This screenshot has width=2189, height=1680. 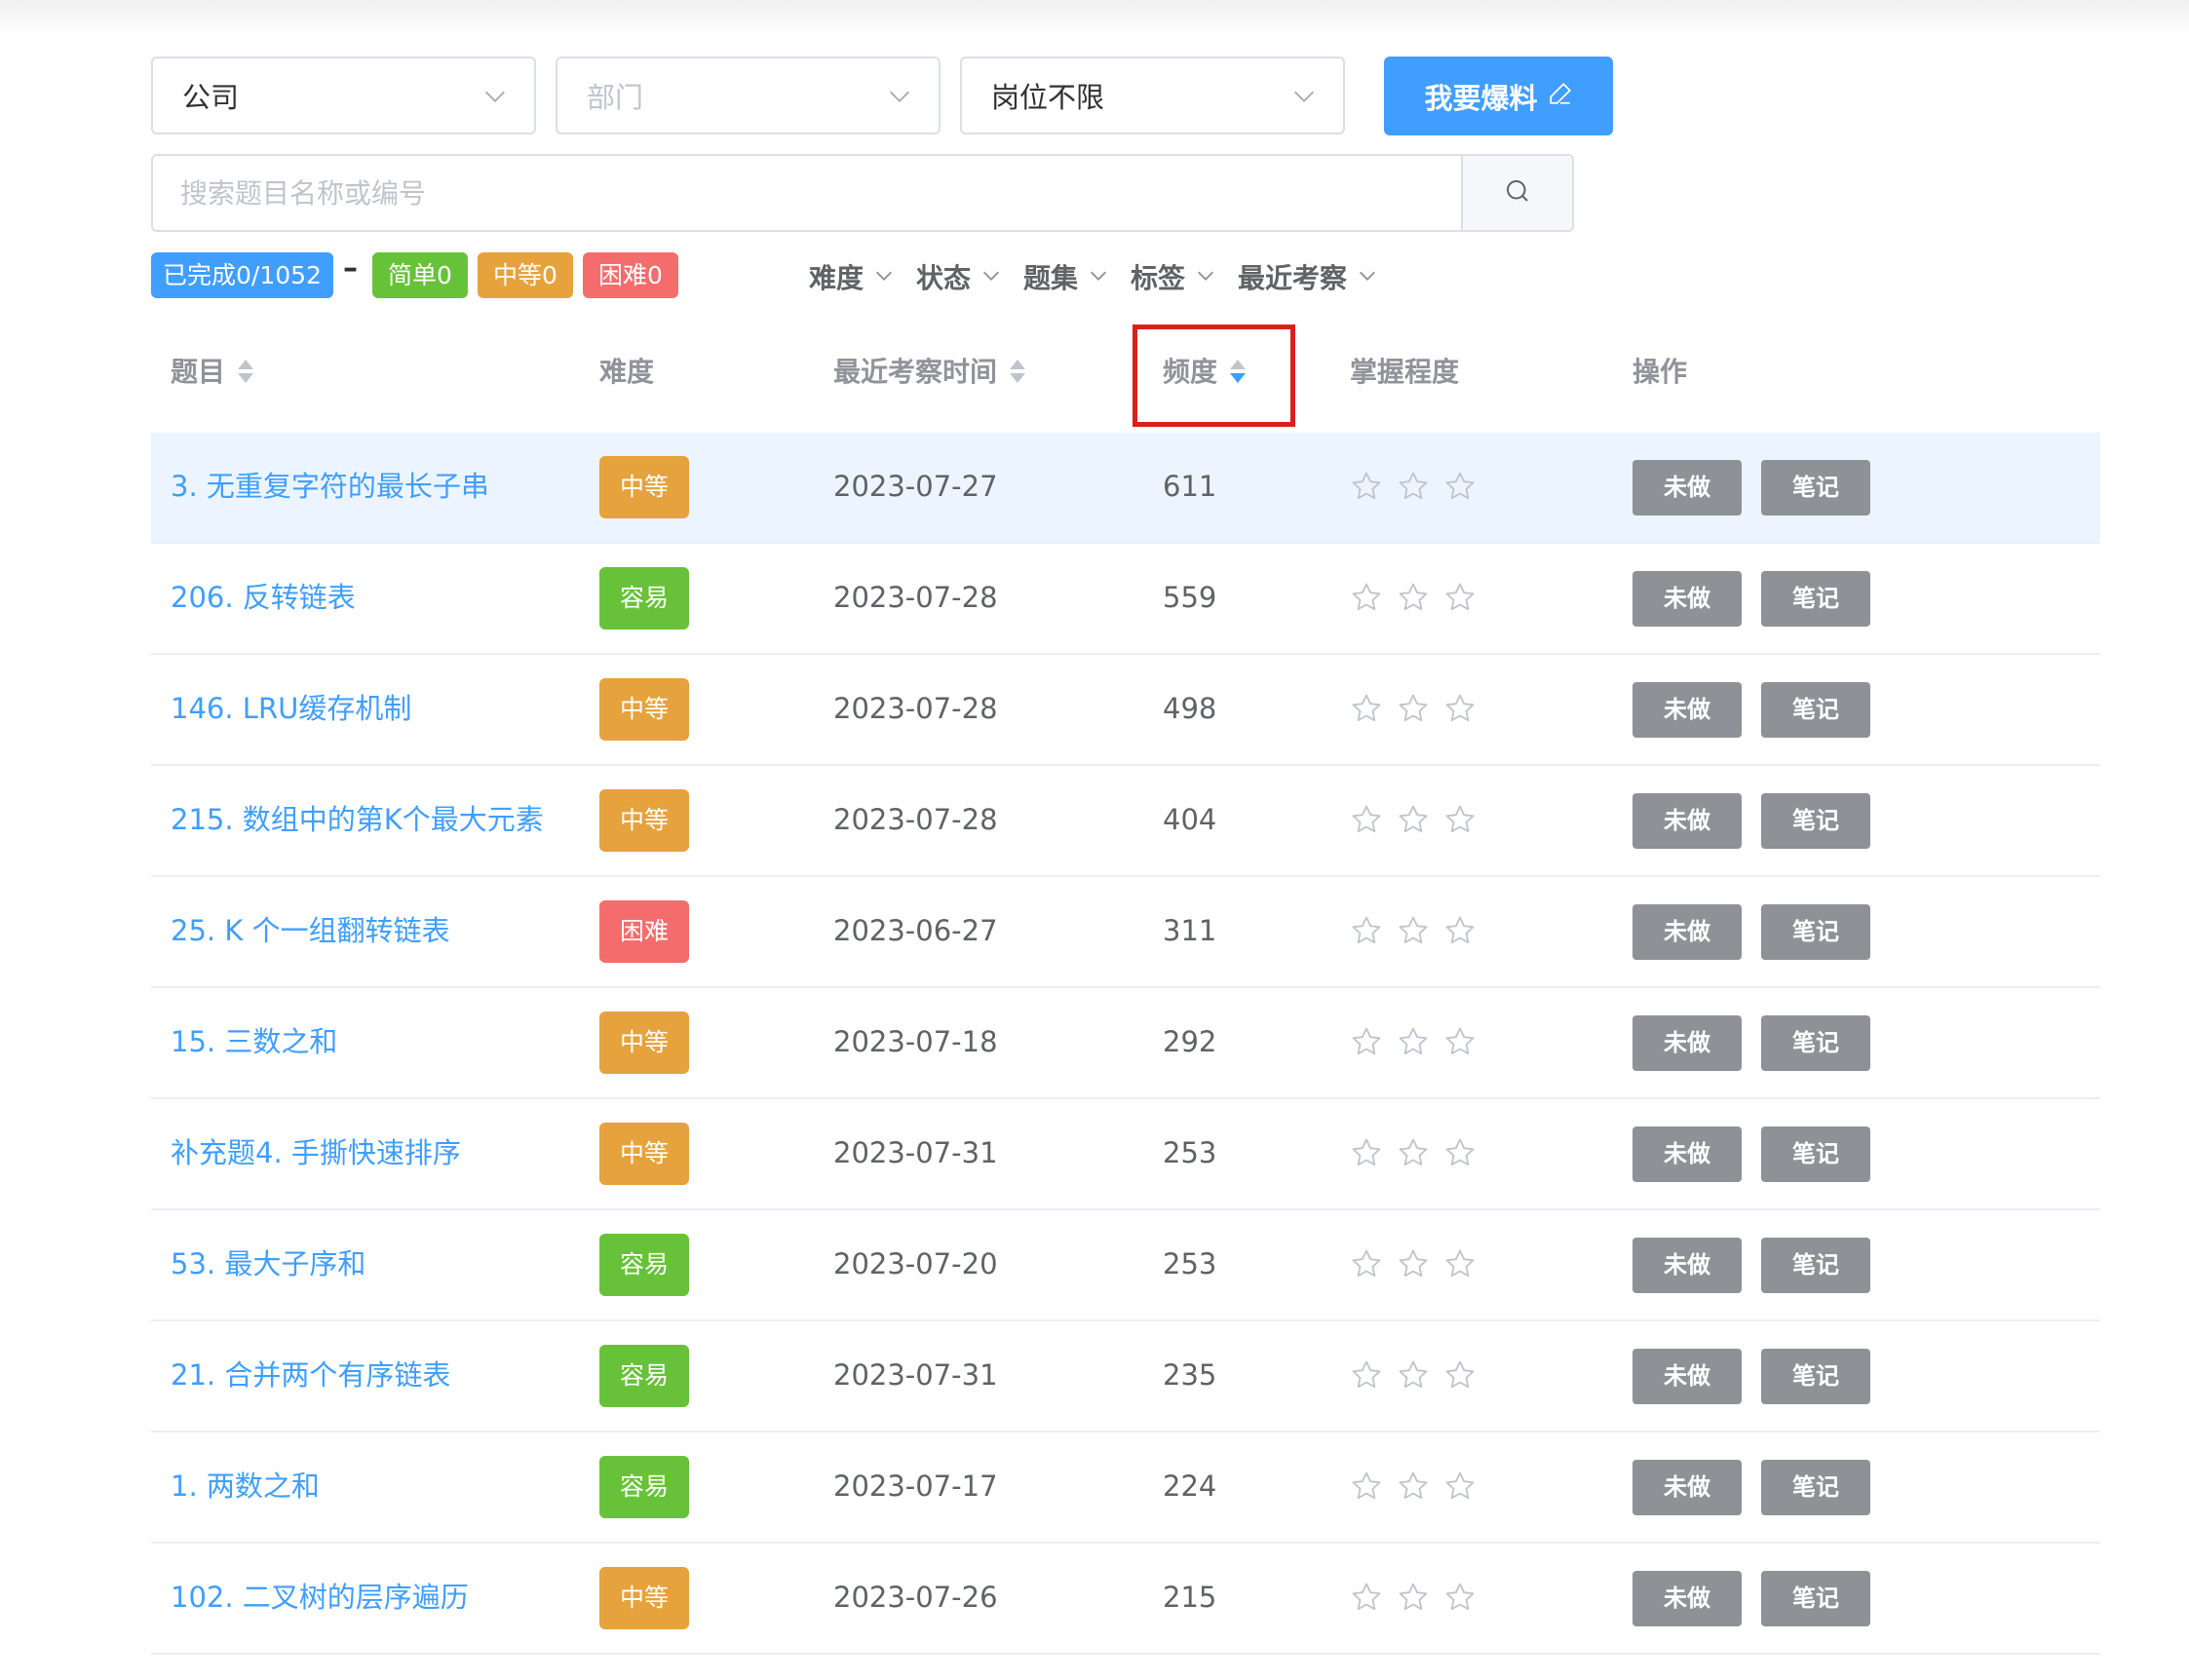 What do you see at coordinates (291, 708) in the screenshot?
I see `problem-title-link: 146. LRU缓存机制` at bounding box center [291, 708].